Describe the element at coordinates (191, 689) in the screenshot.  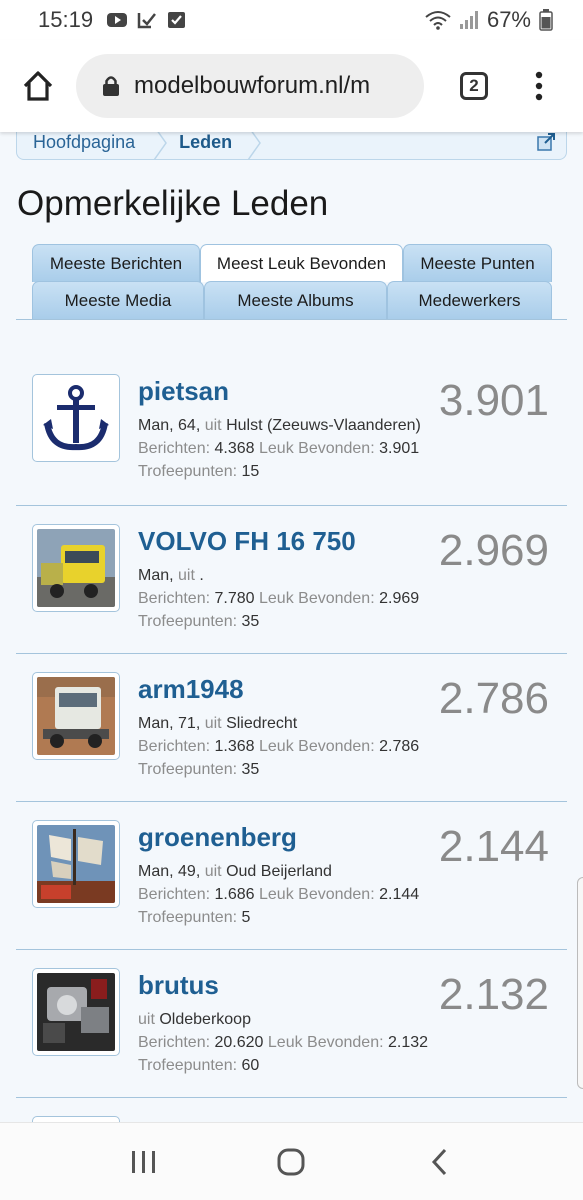
I see `member-name: arm1948` at that location.